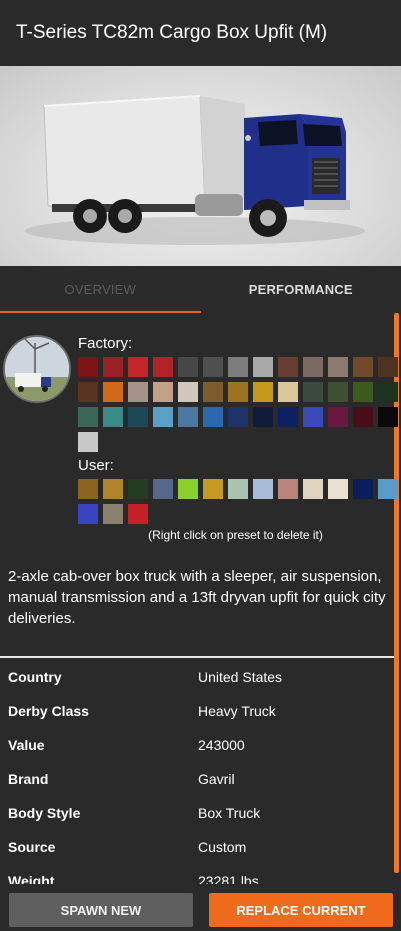 This screenshot has width=401, height=931. I want to click on config-thumbnail, so click(37, 369).